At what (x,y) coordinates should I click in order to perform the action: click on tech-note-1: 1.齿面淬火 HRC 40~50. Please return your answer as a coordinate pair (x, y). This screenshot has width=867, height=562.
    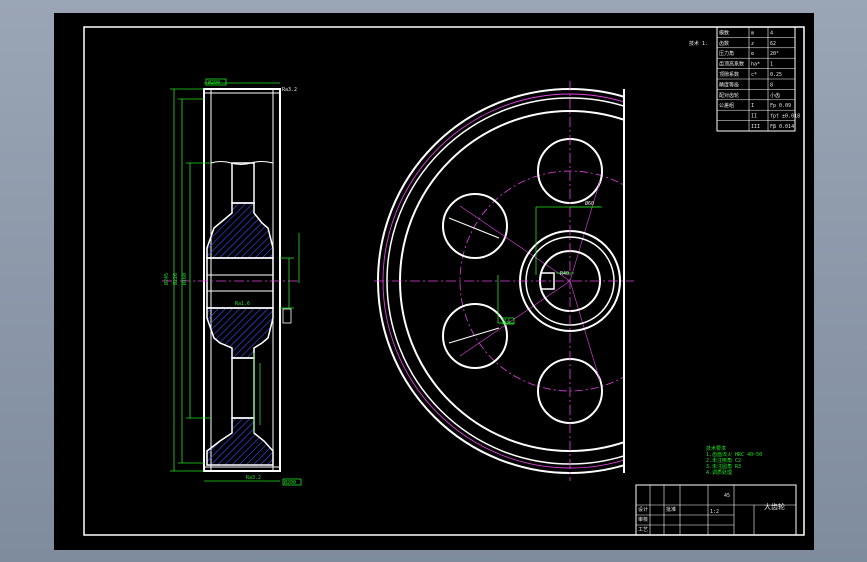
    Looking at the image, I should click on (734, 454).